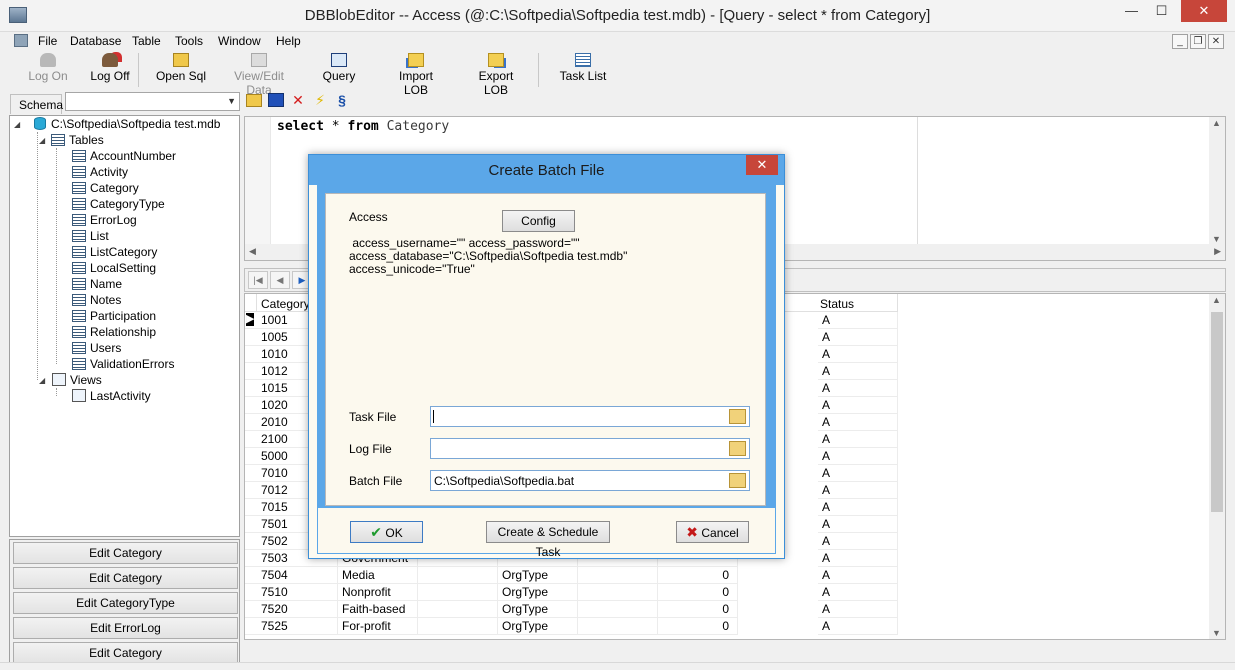 The height and width of the screenshot is (670, 1235). What do you see at coordinates (1161, 11) in the screenshot?
I see `maximize-button: ☐` at bounding box center [1161, 11].